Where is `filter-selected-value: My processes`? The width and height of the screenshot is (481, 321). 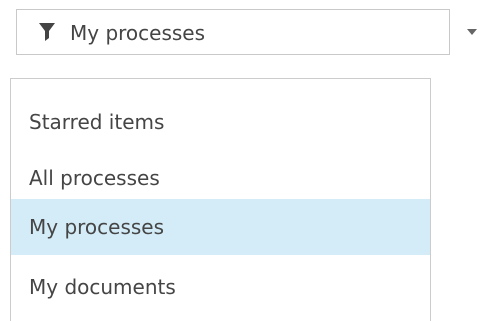
filter-selected-value: My processes is located at coordinates (138, 33).